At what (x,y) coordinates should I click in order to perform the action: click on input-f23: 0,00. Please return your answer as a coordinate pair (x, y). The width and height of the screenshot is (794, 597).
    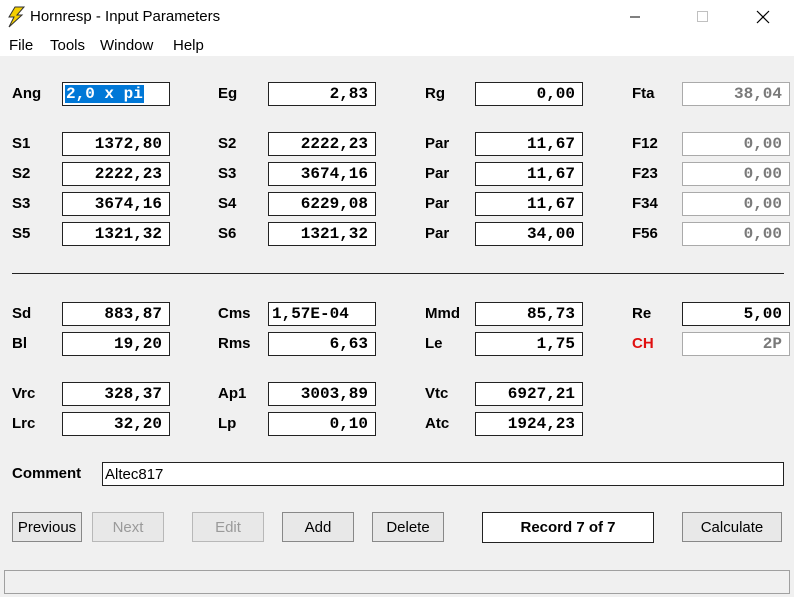
    Looking at the image, I should click on (736, 174).